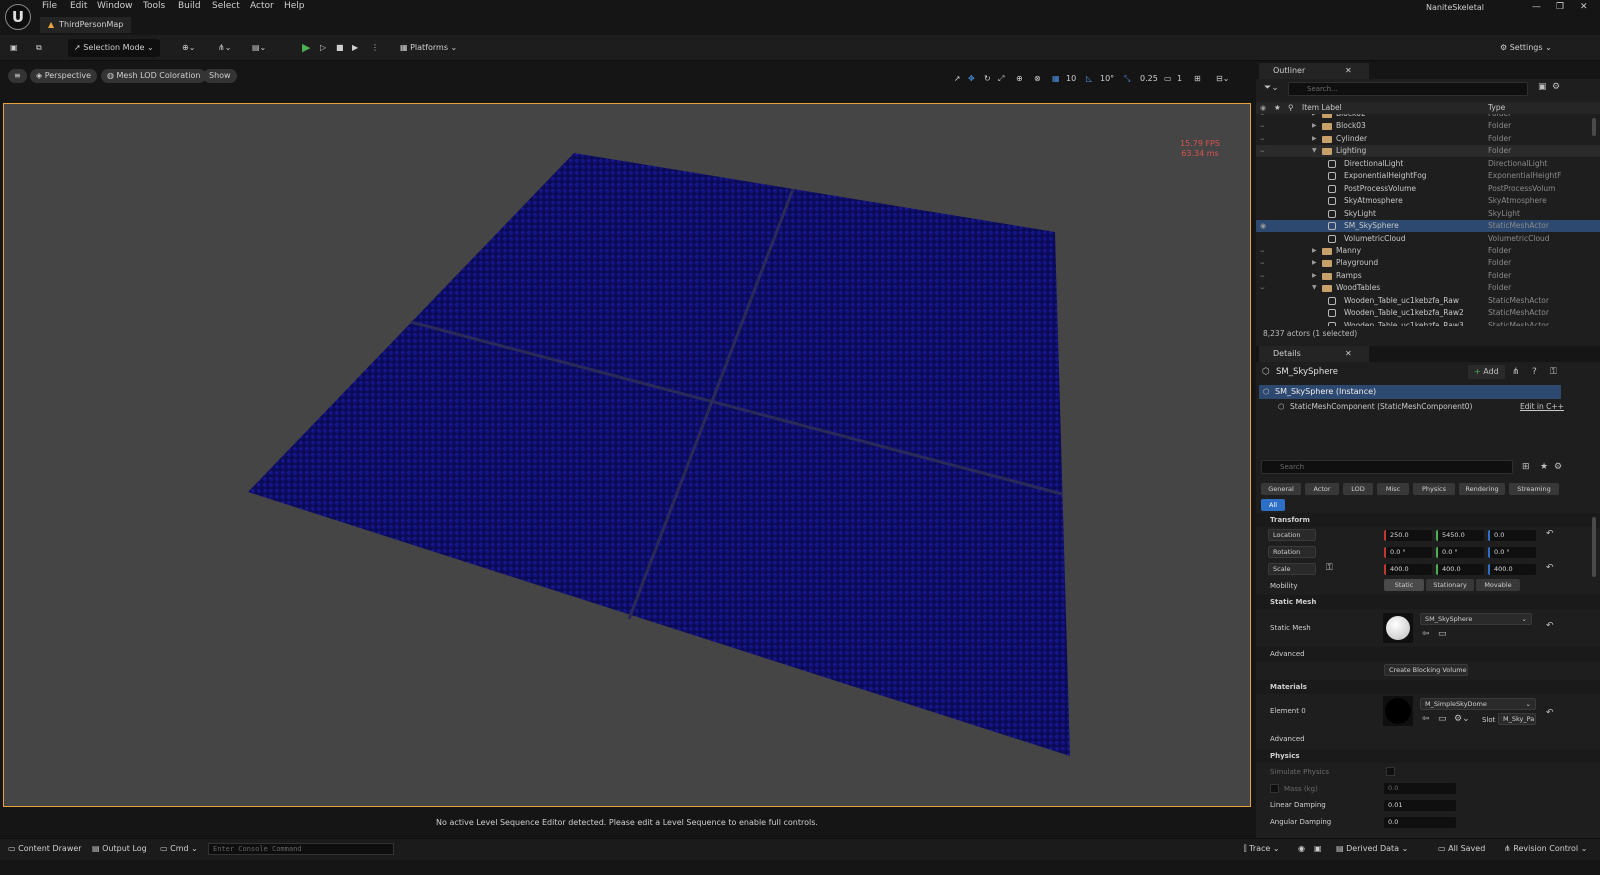 This screenshot has height=875, width=1600. I want to click on filter-rendering: Rendering, so click(1482, 489).